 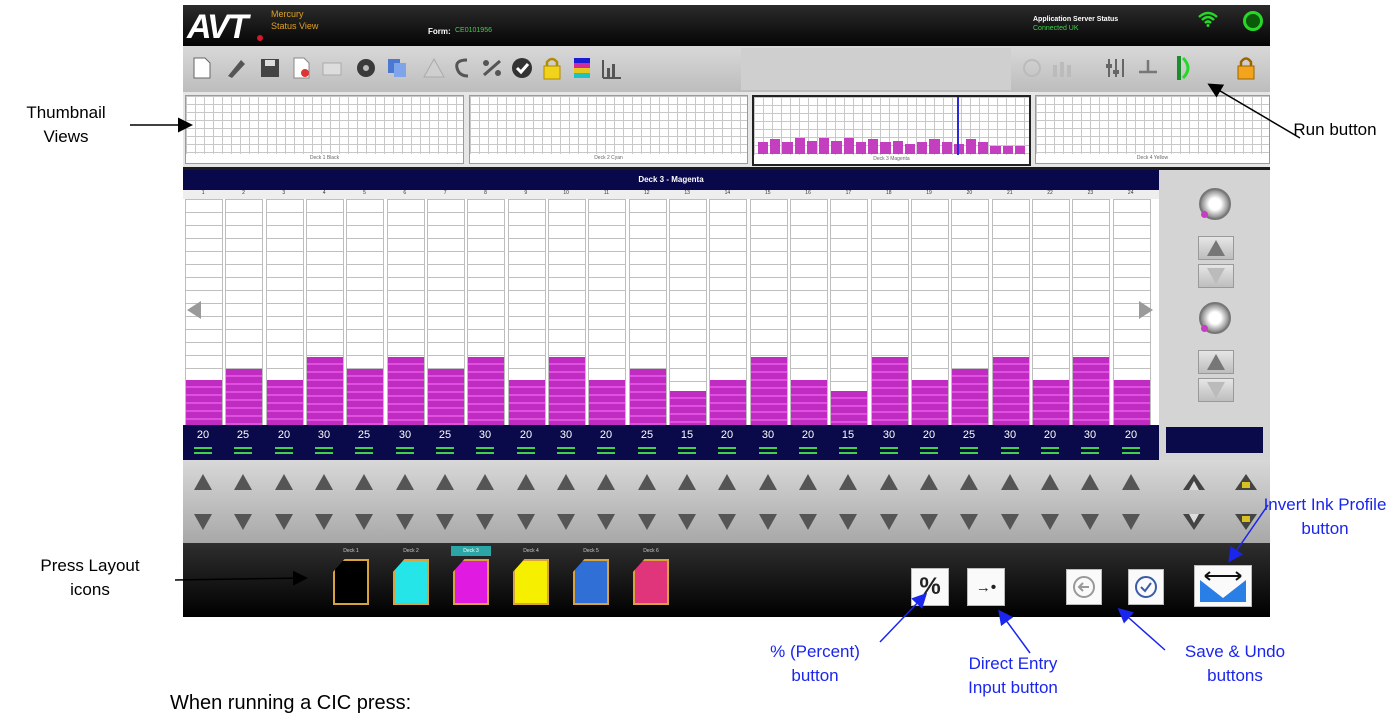 I want to click on increase-all-button, so click(x=1246, y=482).